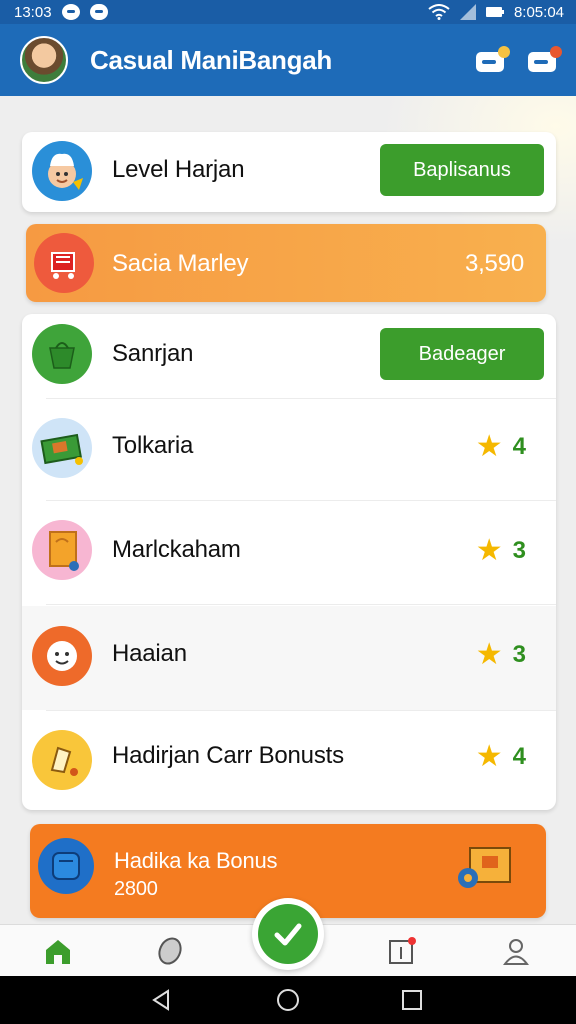  I want to click on cart-icon, so click(64, 263).